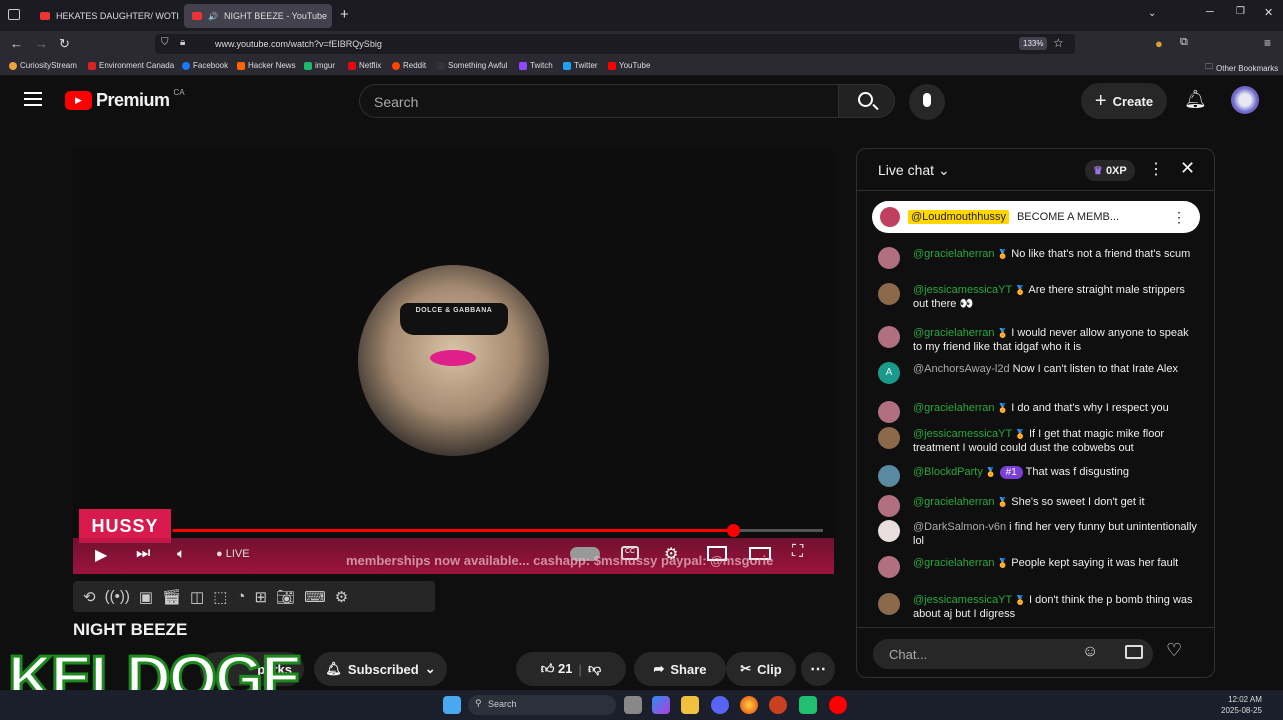 Image resolution: width=1283 pixels, height=720 pixels. Describe the element at coordinates (409, 65) in the screenshot. I see `bookmark-reddit: Reddit` at that location.